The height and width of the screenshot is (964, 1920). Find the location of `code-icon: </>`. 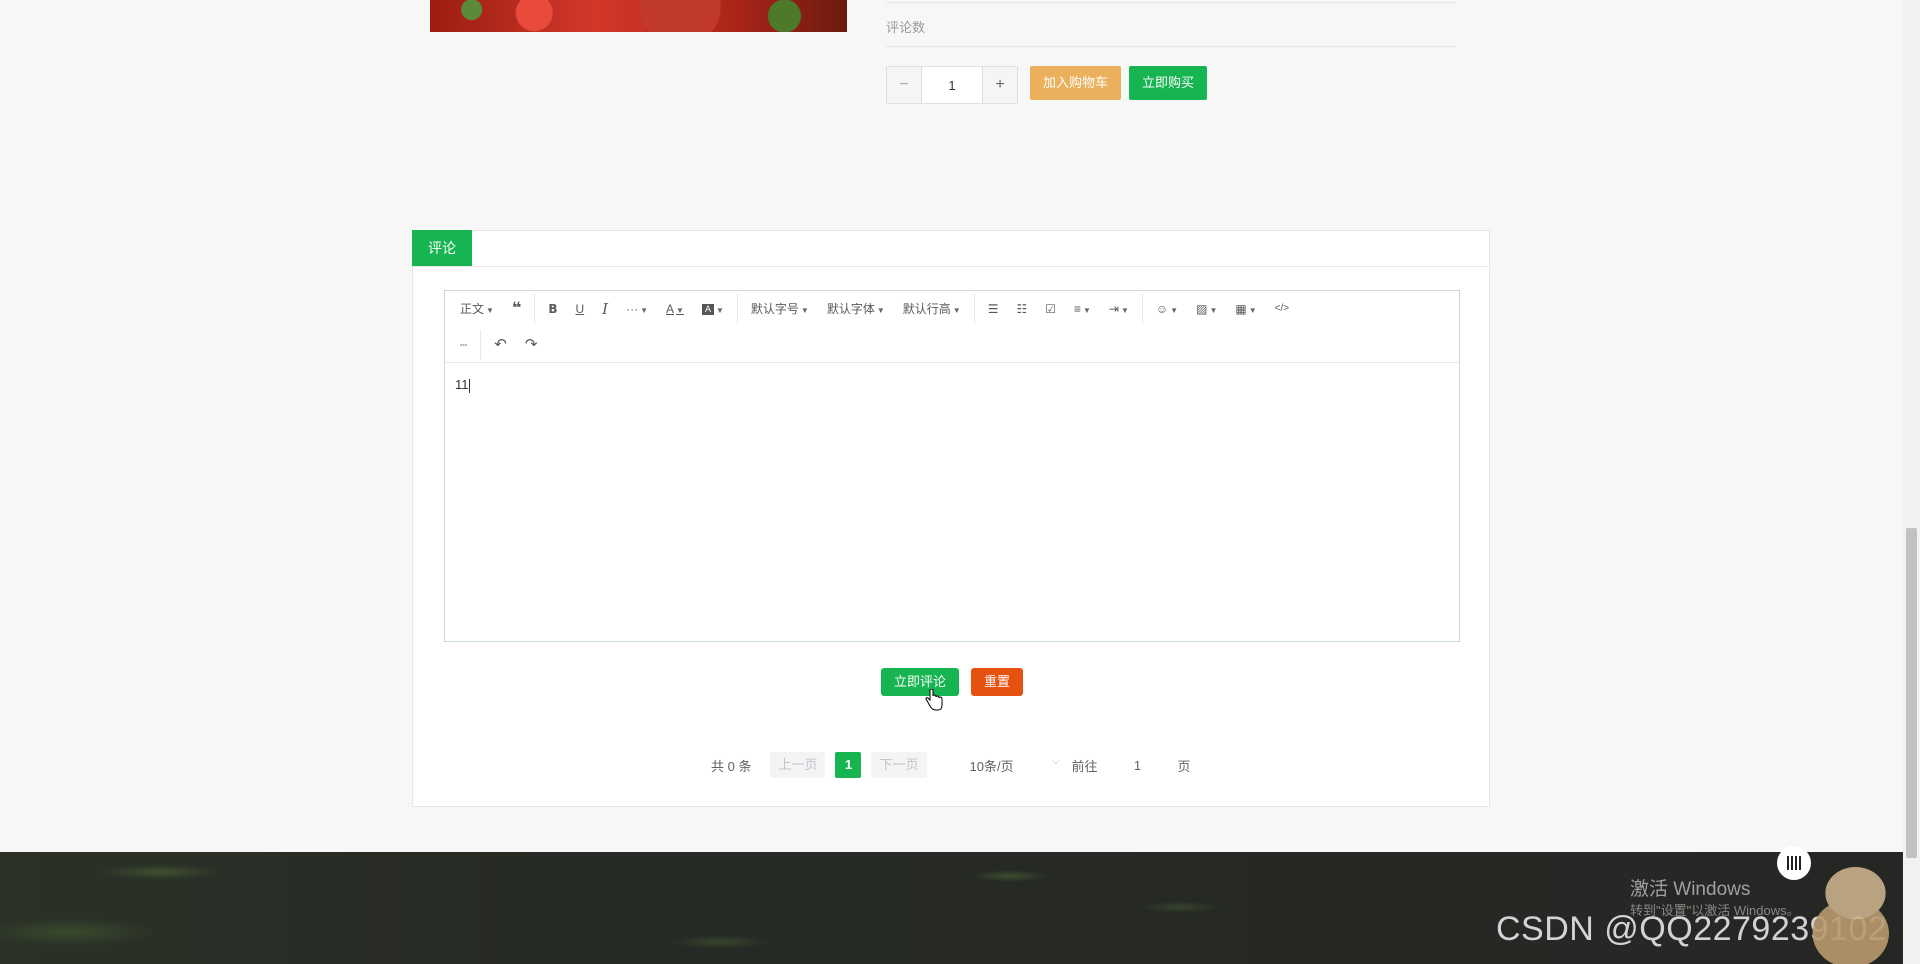

code-icon: </> is located at coordinates (1282, 309).